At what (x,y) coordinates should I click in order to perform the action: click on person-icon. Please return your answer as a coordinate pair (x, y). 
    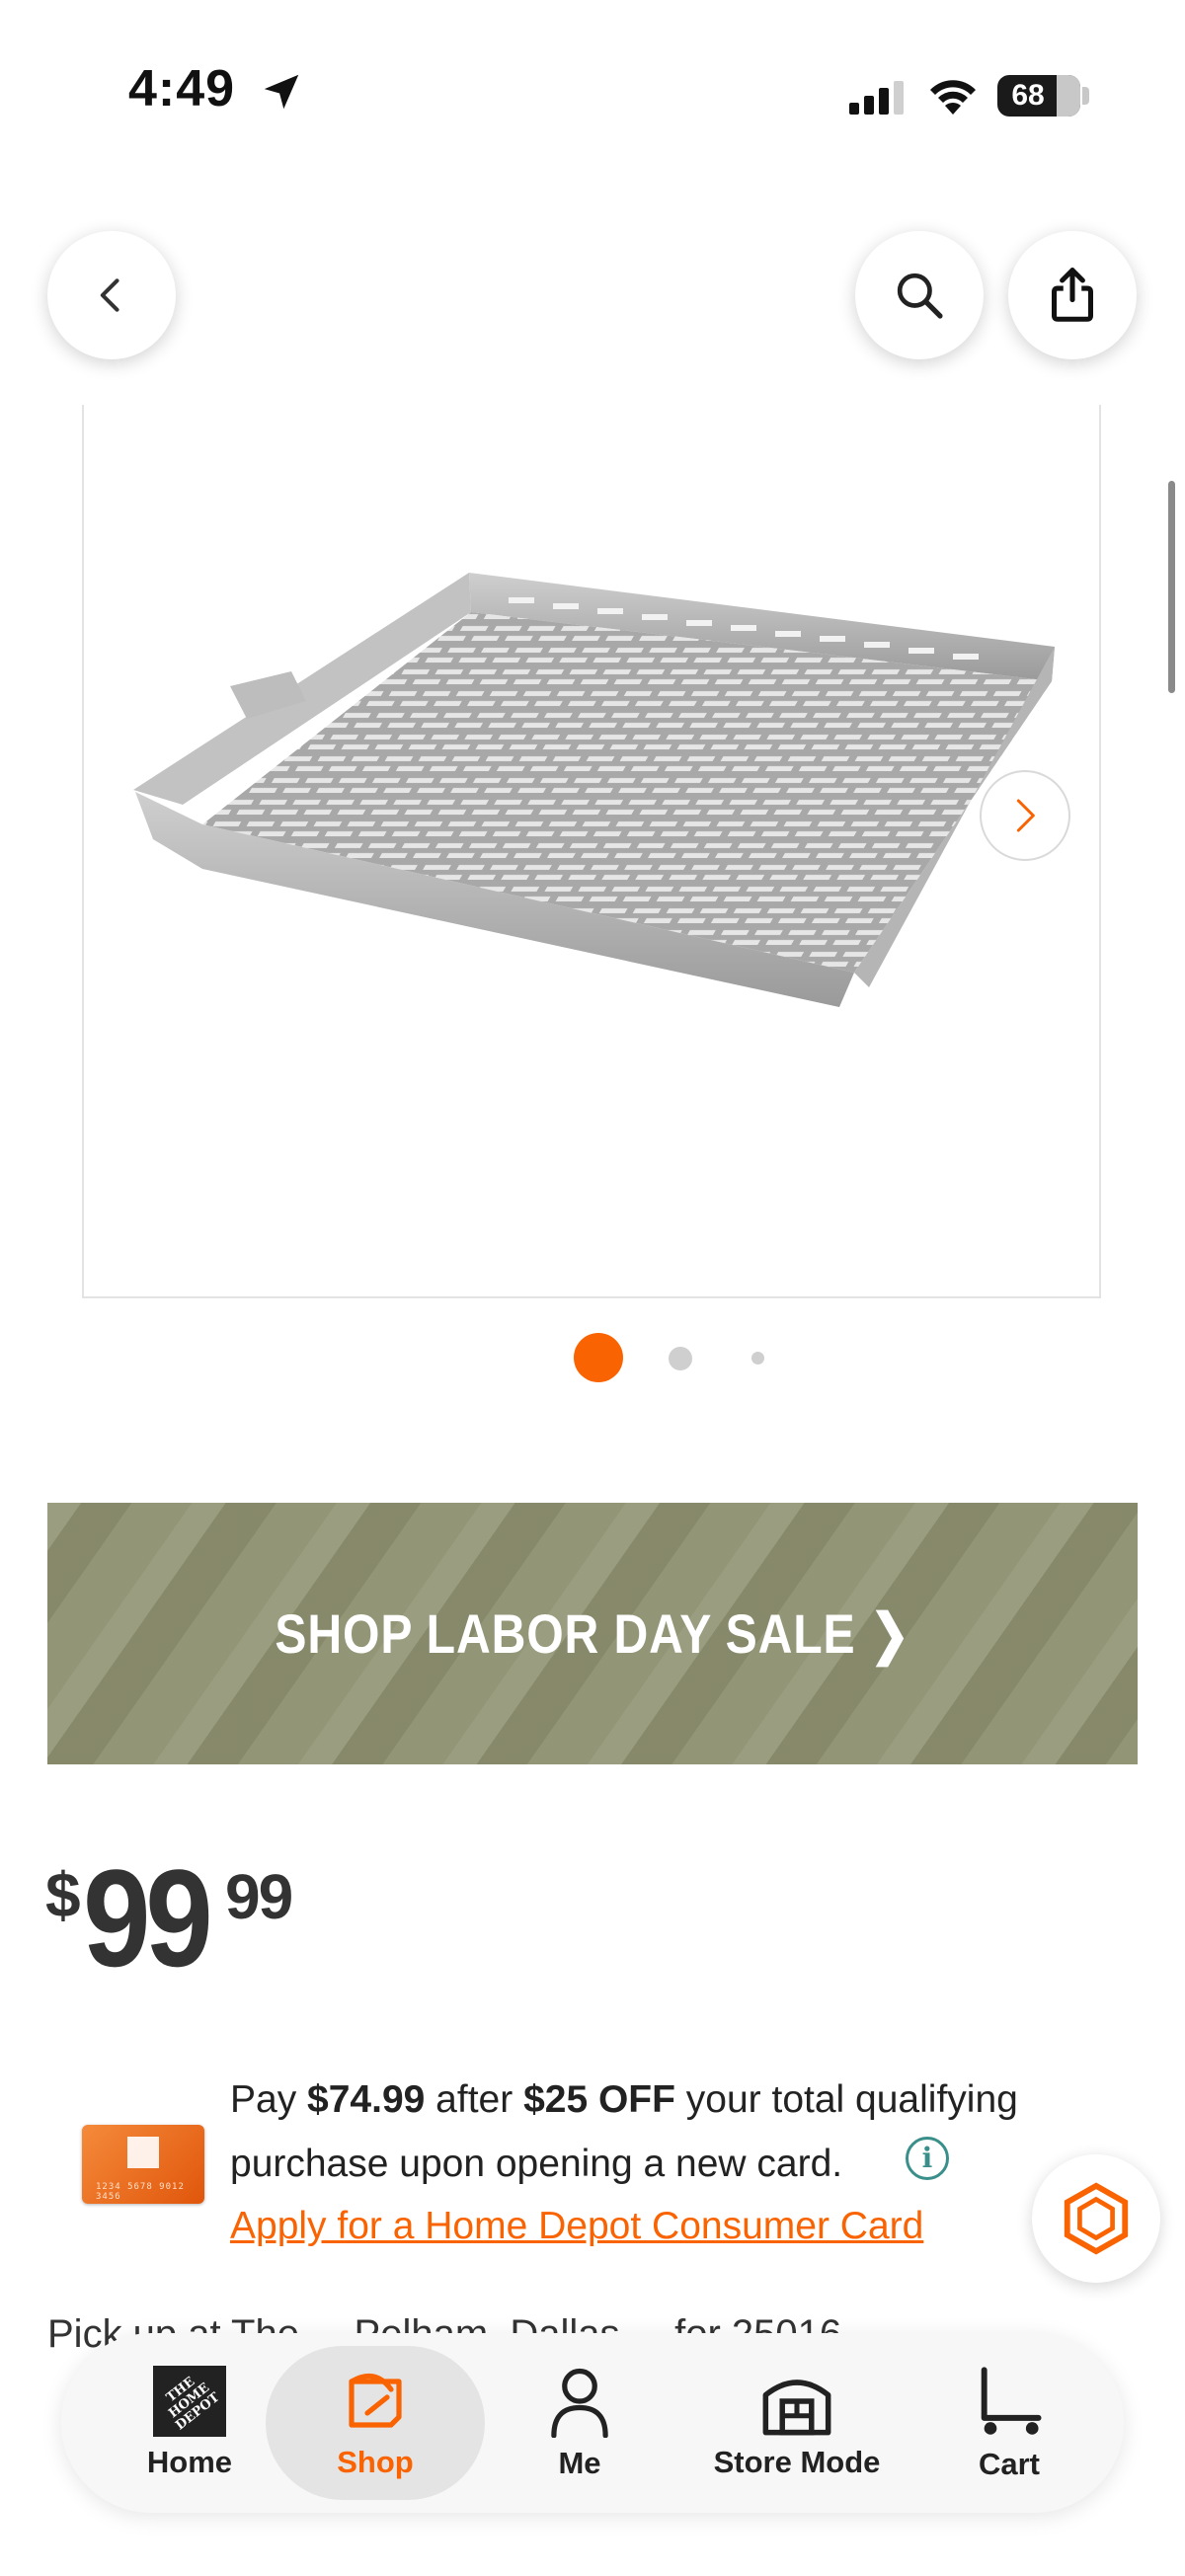
    Looking at the image, I should click on (580, 2403).